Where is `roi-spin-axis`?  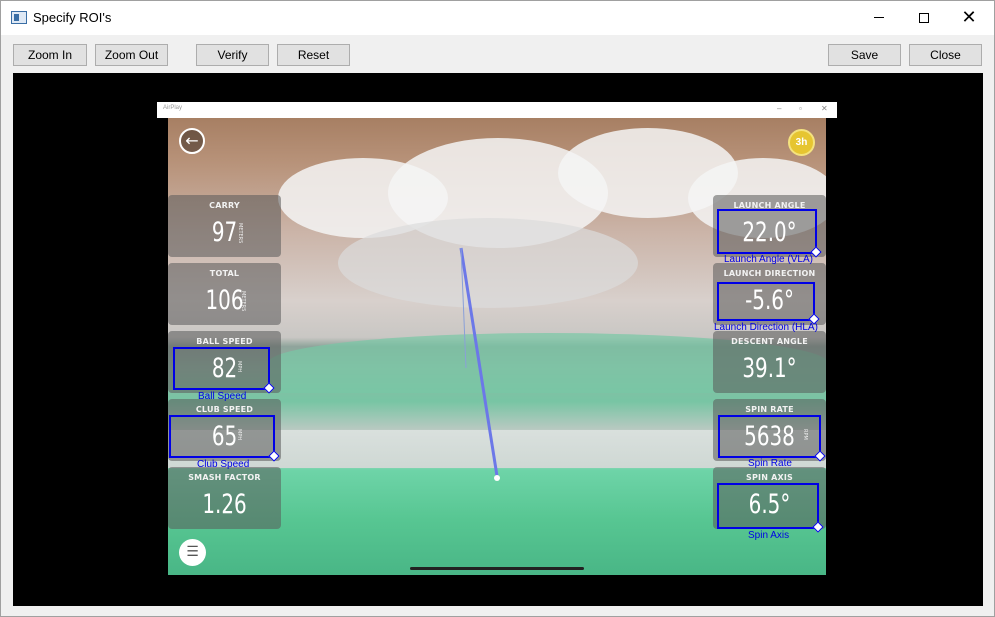
roi-spin-axis is located at coordinates (768, 506).